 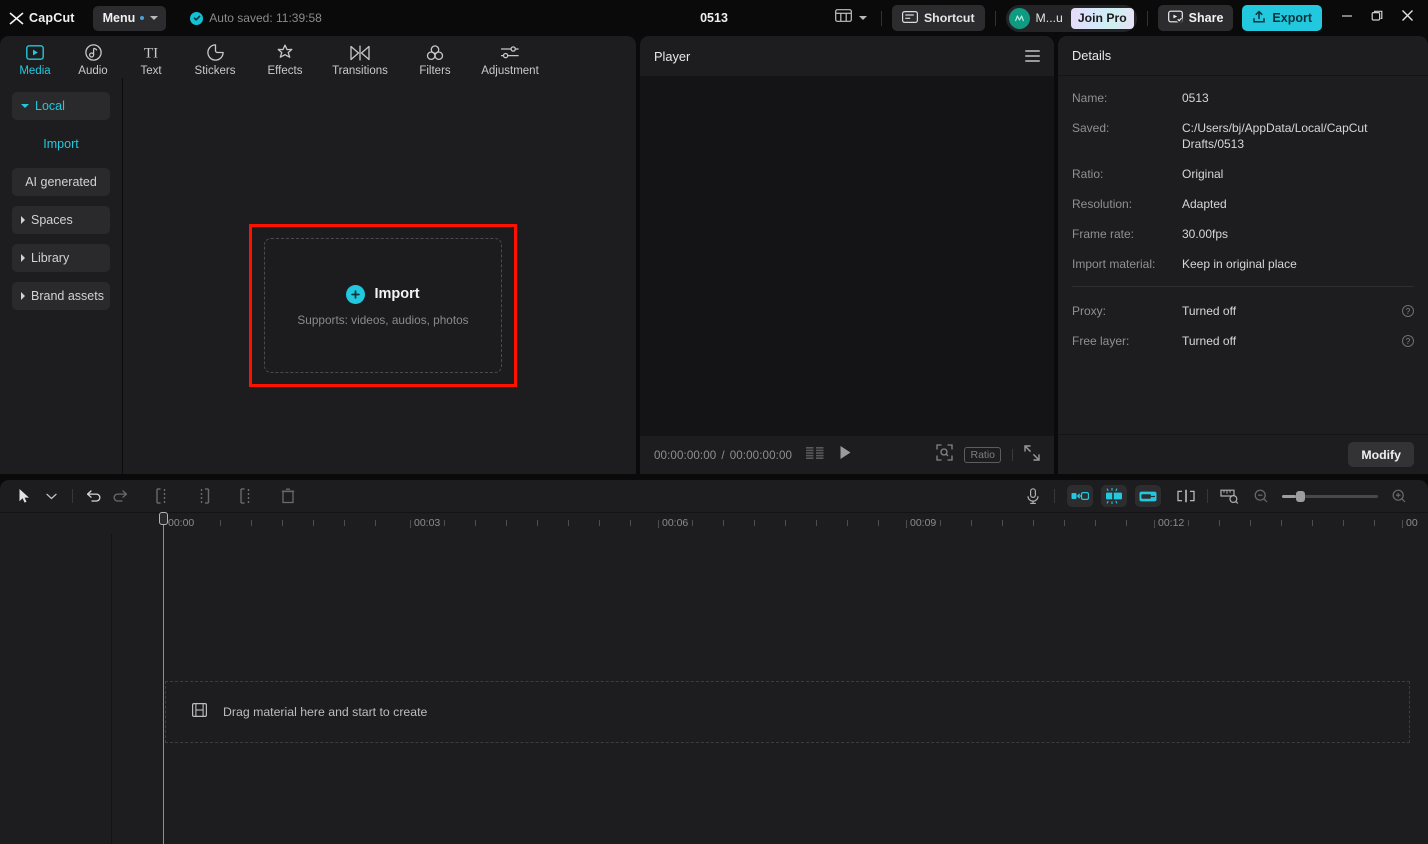 I want to click on effects-icon, so click(x=285, y=52).